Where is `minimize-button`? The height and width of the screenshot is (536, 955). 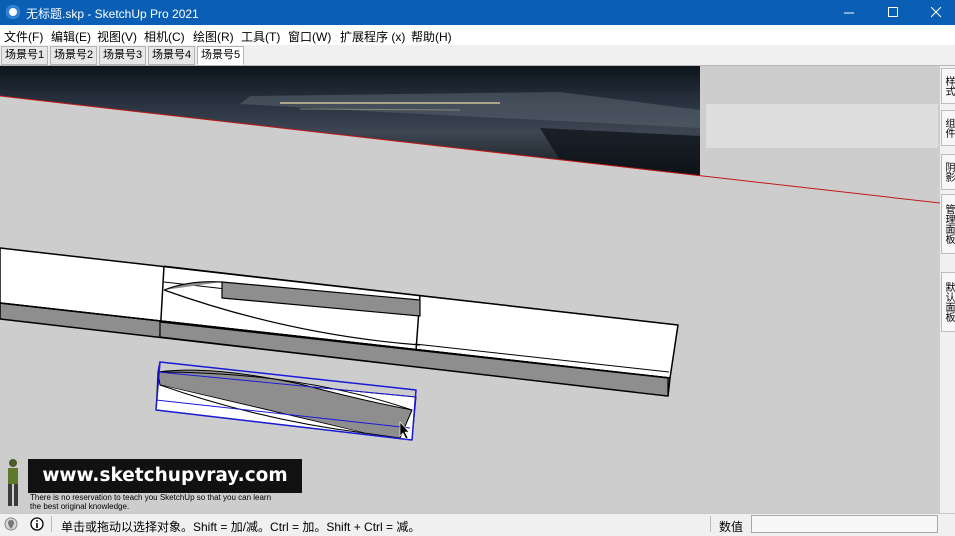 minimize-button is located at coordinates (849, 12).